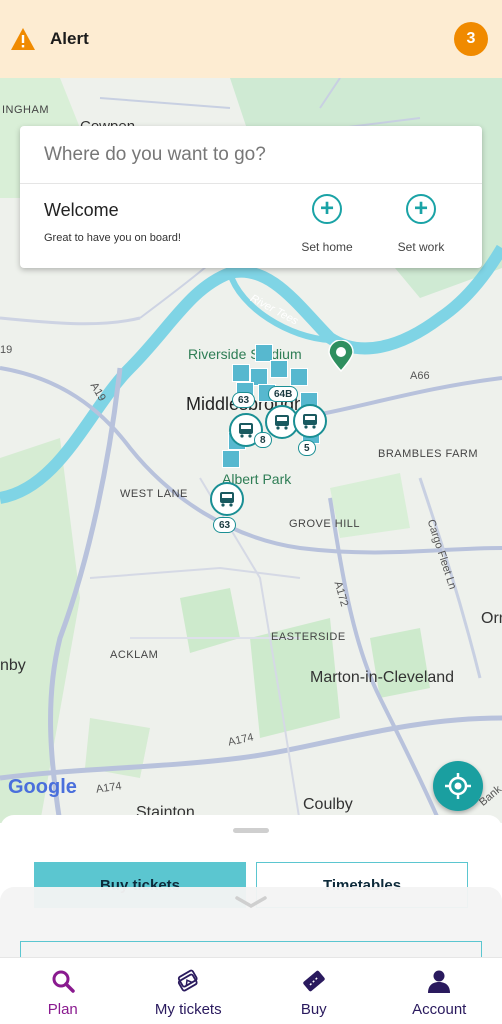 Image resolution: width=502 pixels, height=1024 pixels. I want to click on nav-item-buy: Buy, so click(314, 991).